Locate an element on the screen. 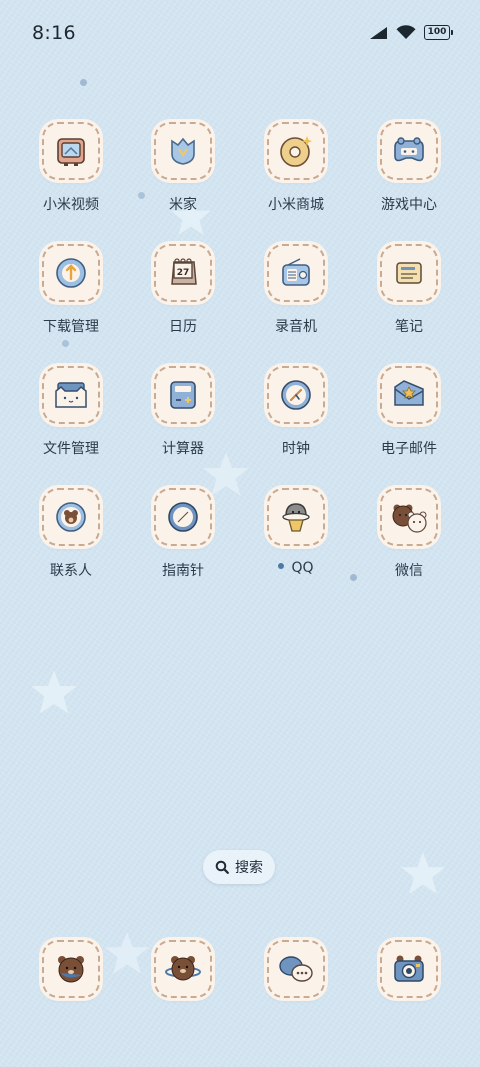  app-label: 联系人 is located at coordinates (71, 571).